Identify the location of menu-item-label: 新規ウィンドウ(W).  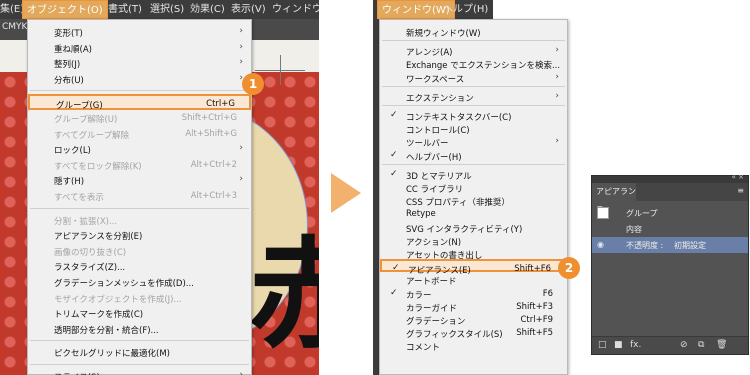
(443, 34).